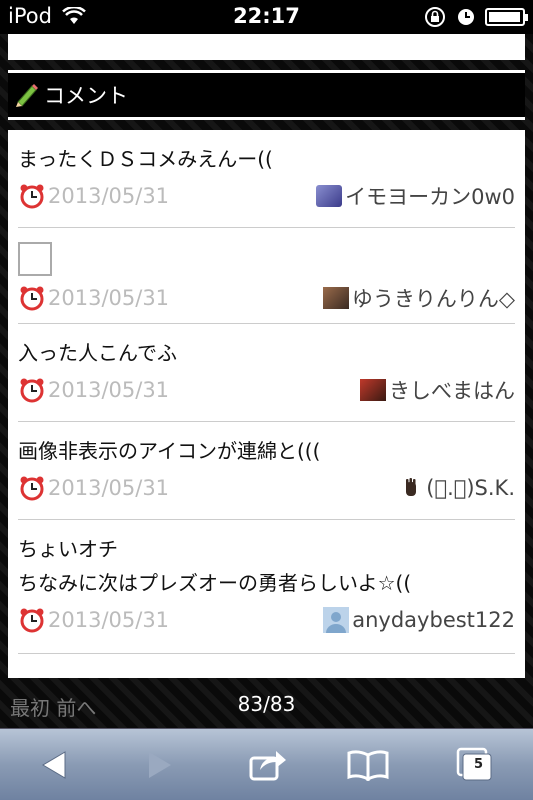  I want to click on tab-count: 5, so click(479, 764).